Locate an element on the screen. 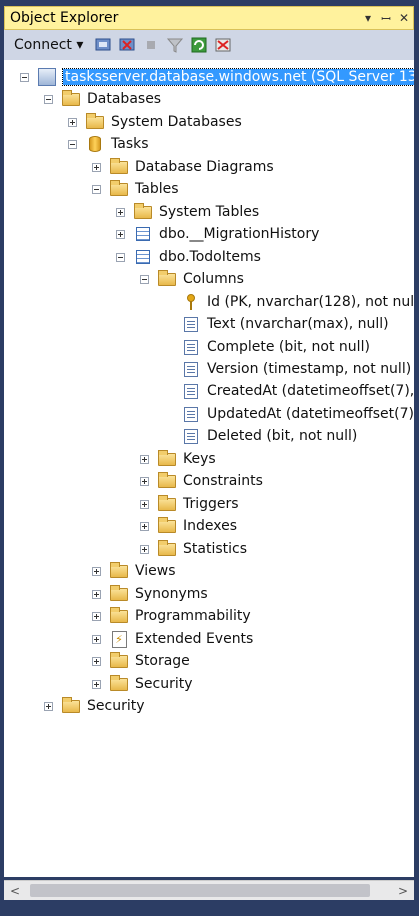  tree-node-column-id: Id (PK, nvarchar(128), not null) is located at coordinates (297, 302).